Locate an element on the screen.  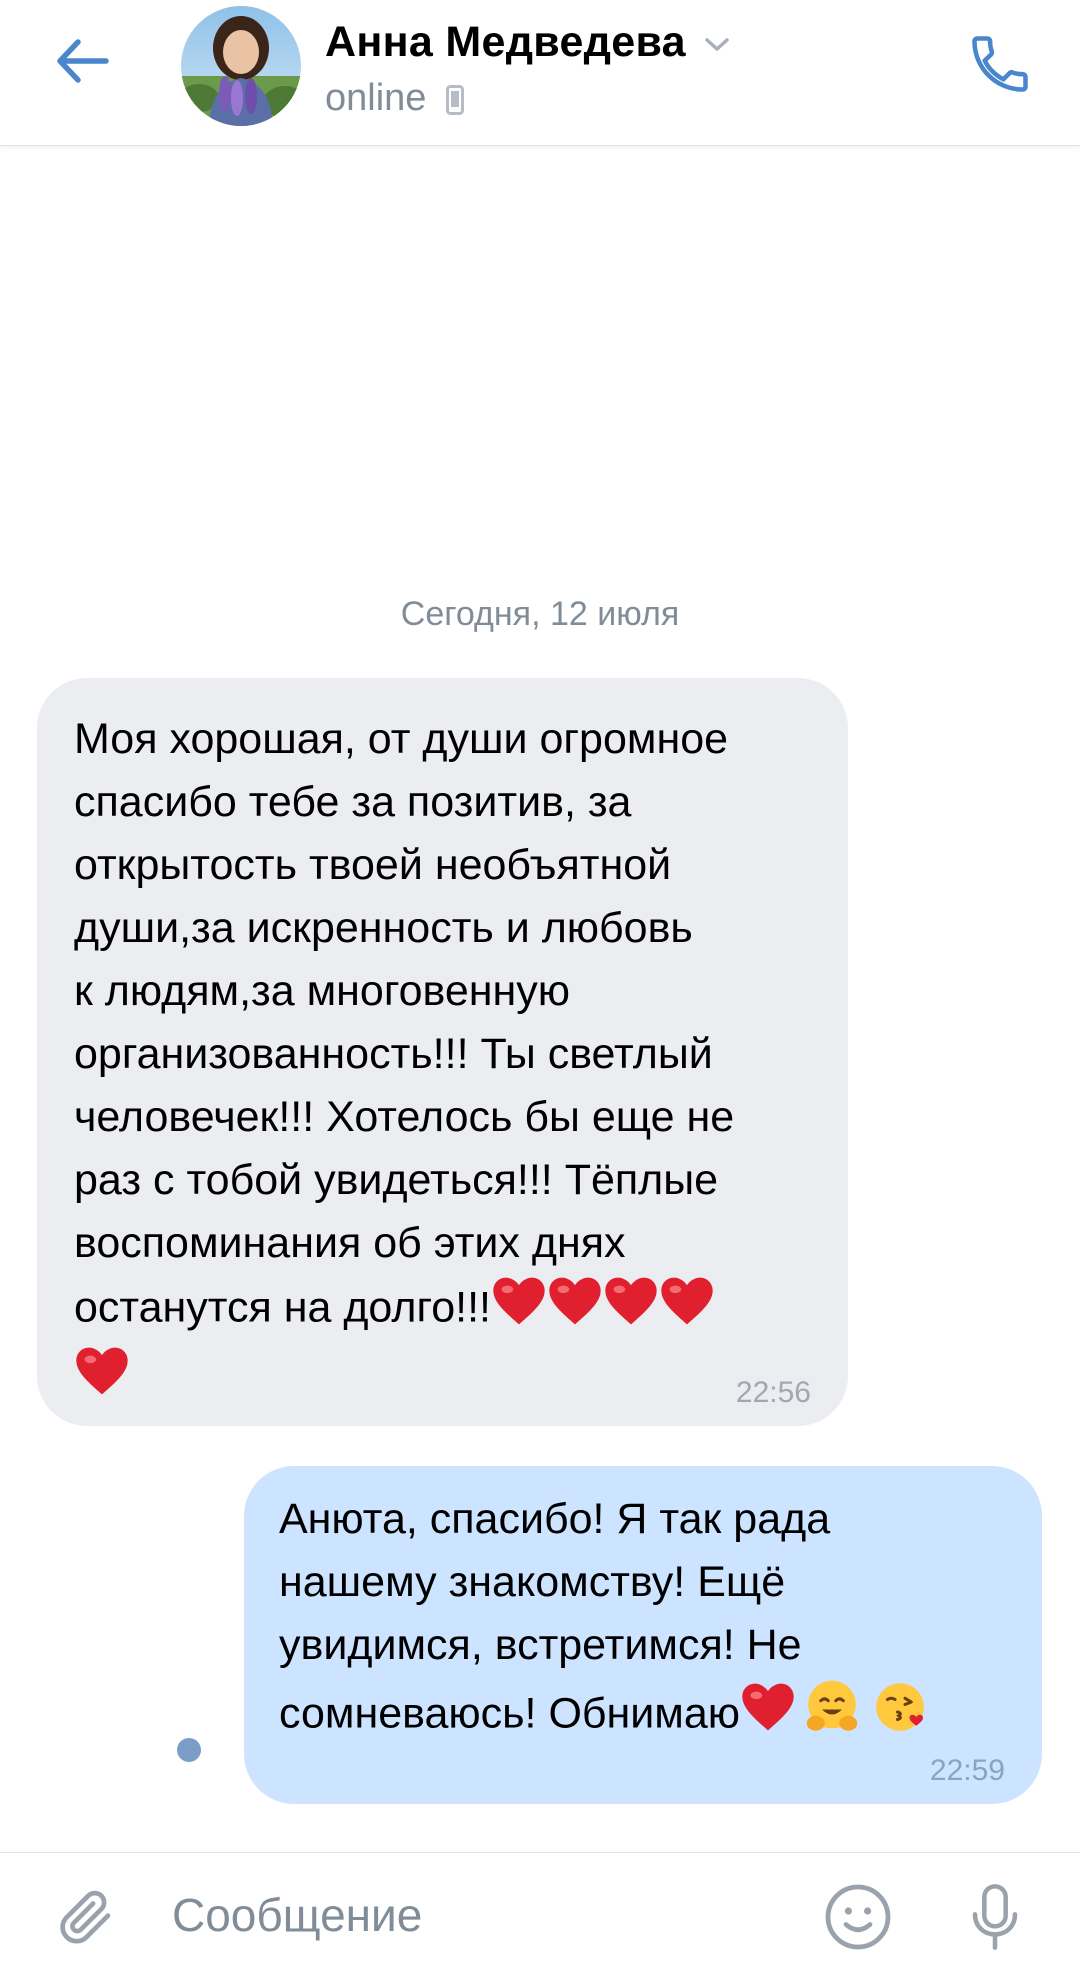
unread-indicator is located at coordinates (189, 1750).